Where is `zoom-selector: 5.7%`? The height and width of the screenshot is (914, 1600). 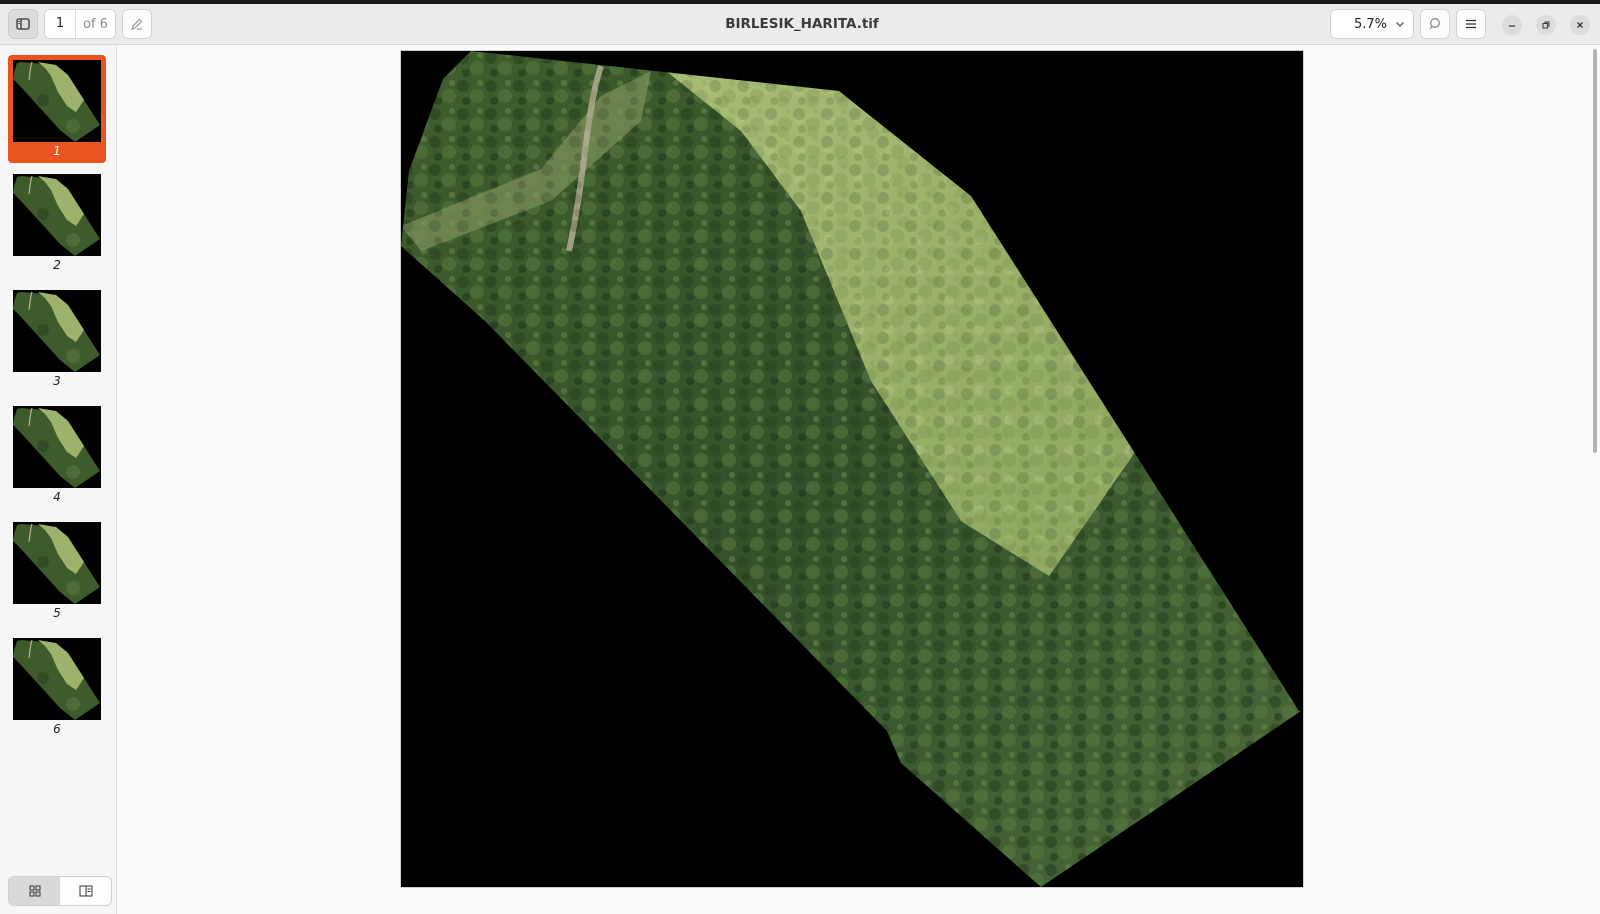
zoom-selector: 5.7% is located at coordinates (1372, 24).